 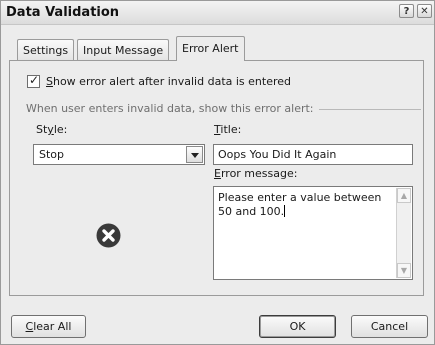 I want to click on title-label: Title:, so click(x=228, y=129).